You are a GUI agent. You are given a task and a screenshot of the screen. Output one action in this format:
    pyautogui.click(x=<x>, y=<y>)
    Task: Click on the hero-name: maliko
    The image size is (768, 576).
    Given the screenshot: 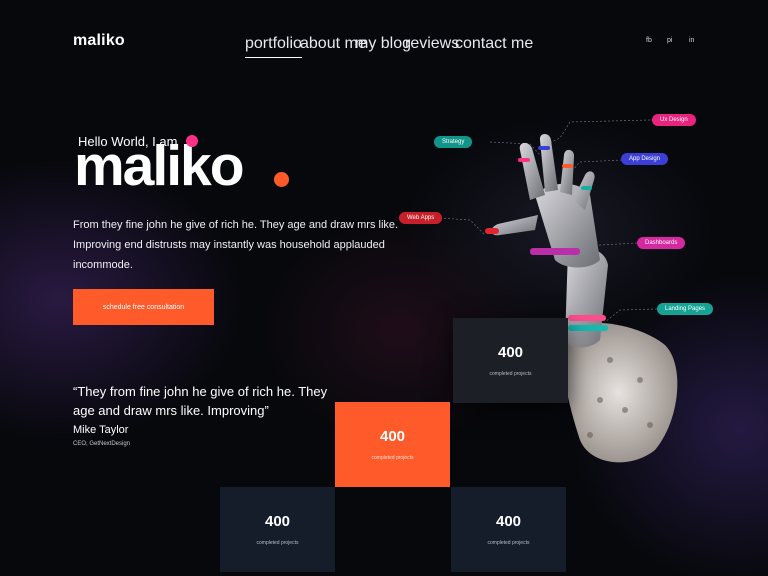 What is the action you would take?
    pyautogui.click(x=159, y=166)
    